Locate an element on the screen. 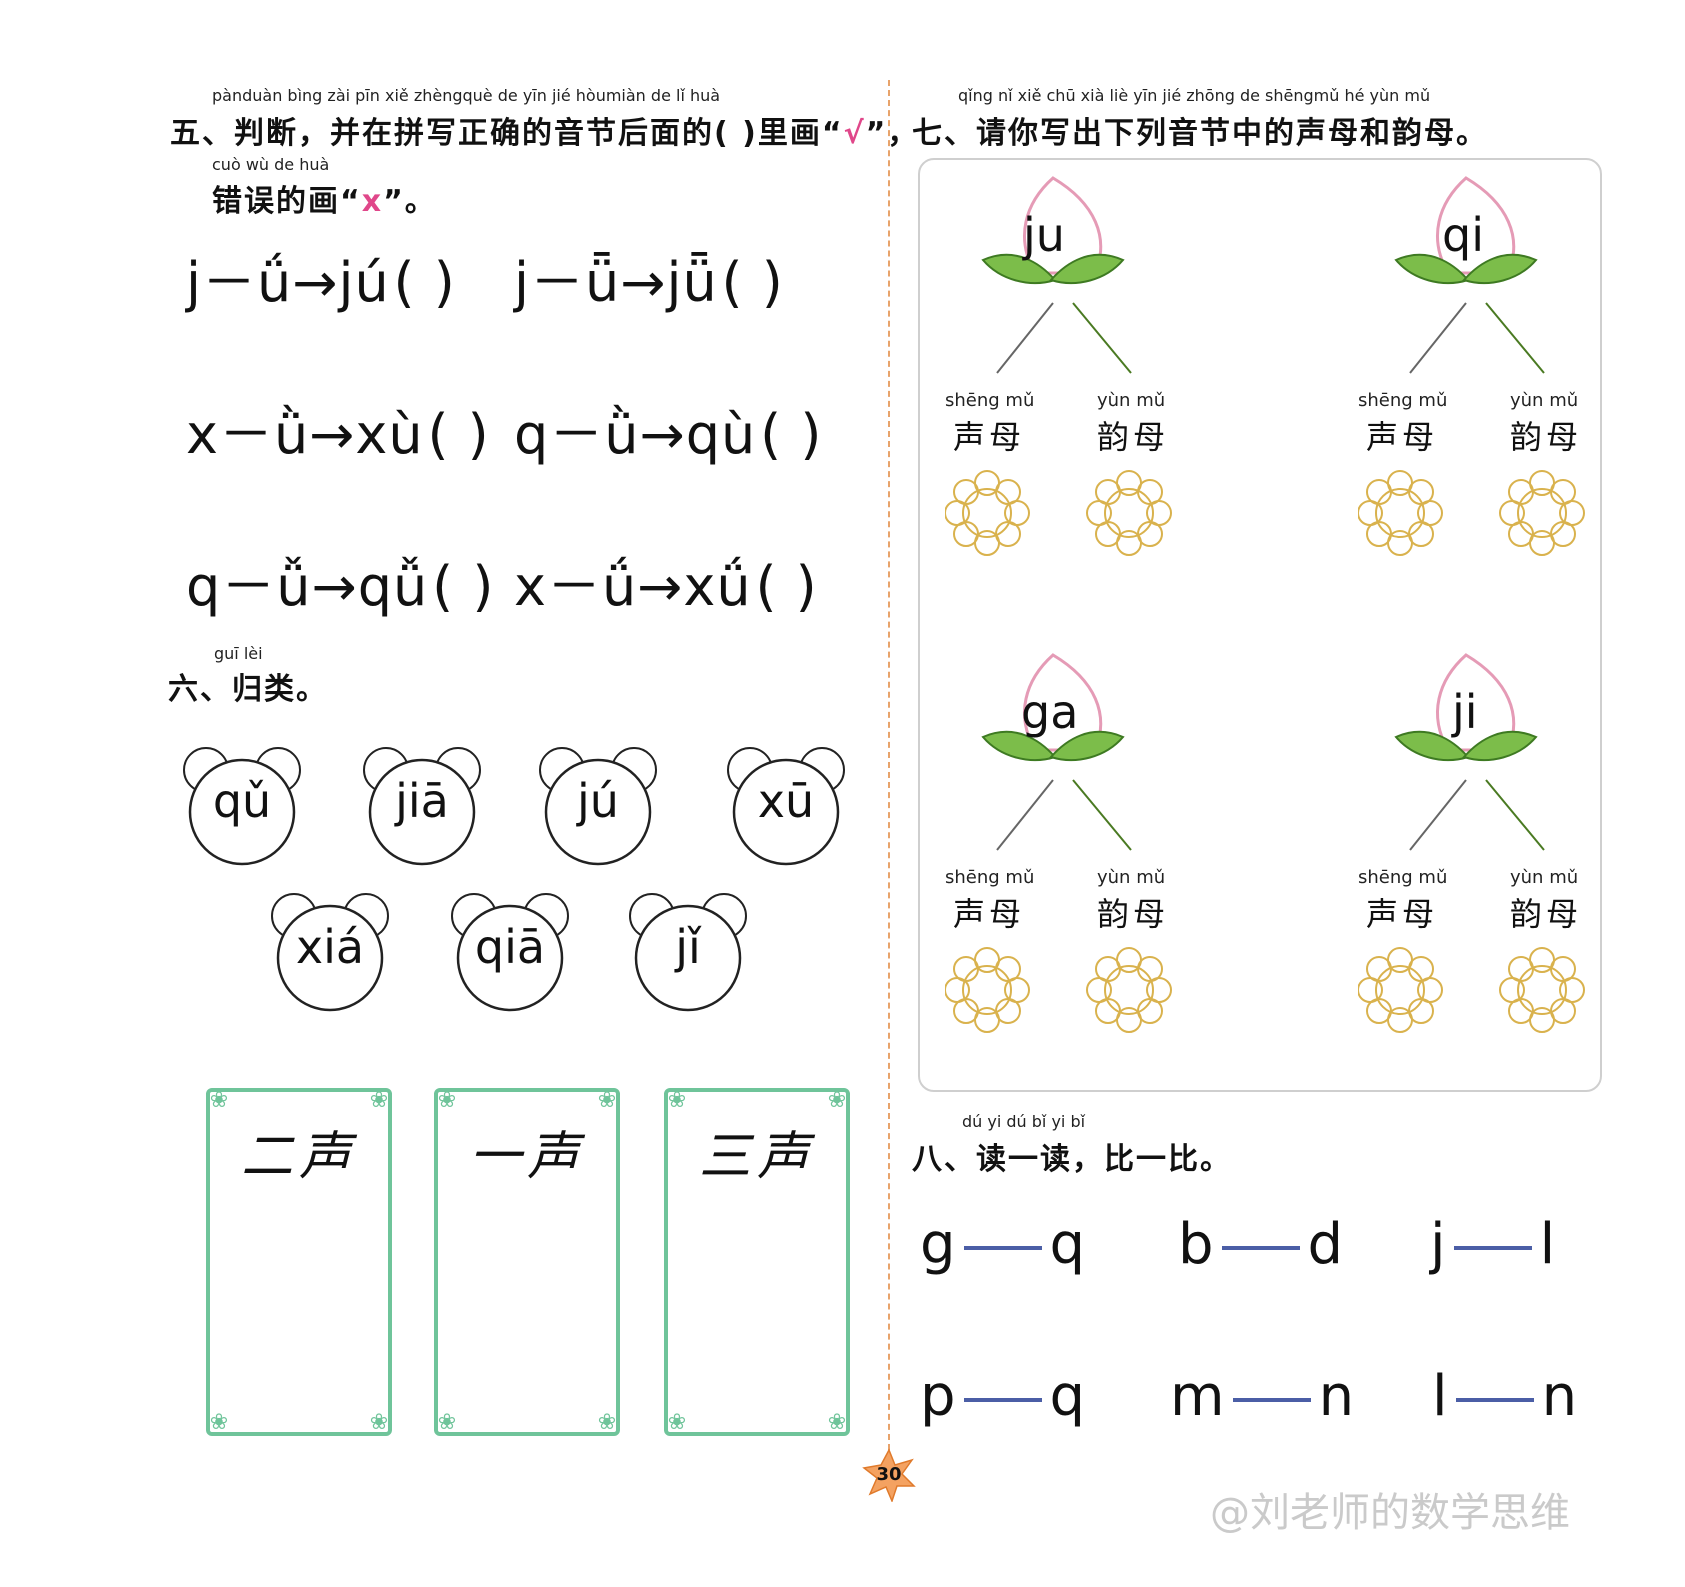 Image resolution: width=1685 pixels, height=1587 pixels. equation-4: q－ǜ→qù( ) is located at coordinates (668, 434).